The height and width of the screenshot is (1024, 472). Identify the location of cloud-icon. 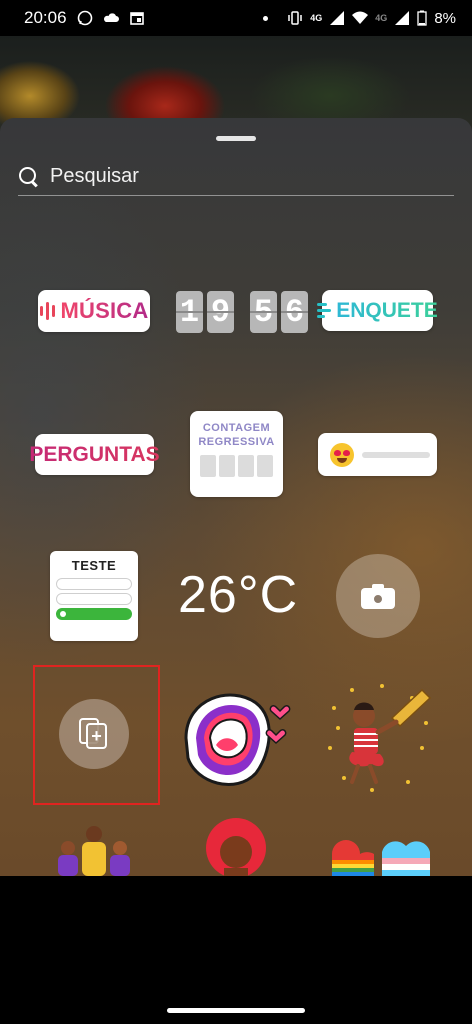
(111, 17).